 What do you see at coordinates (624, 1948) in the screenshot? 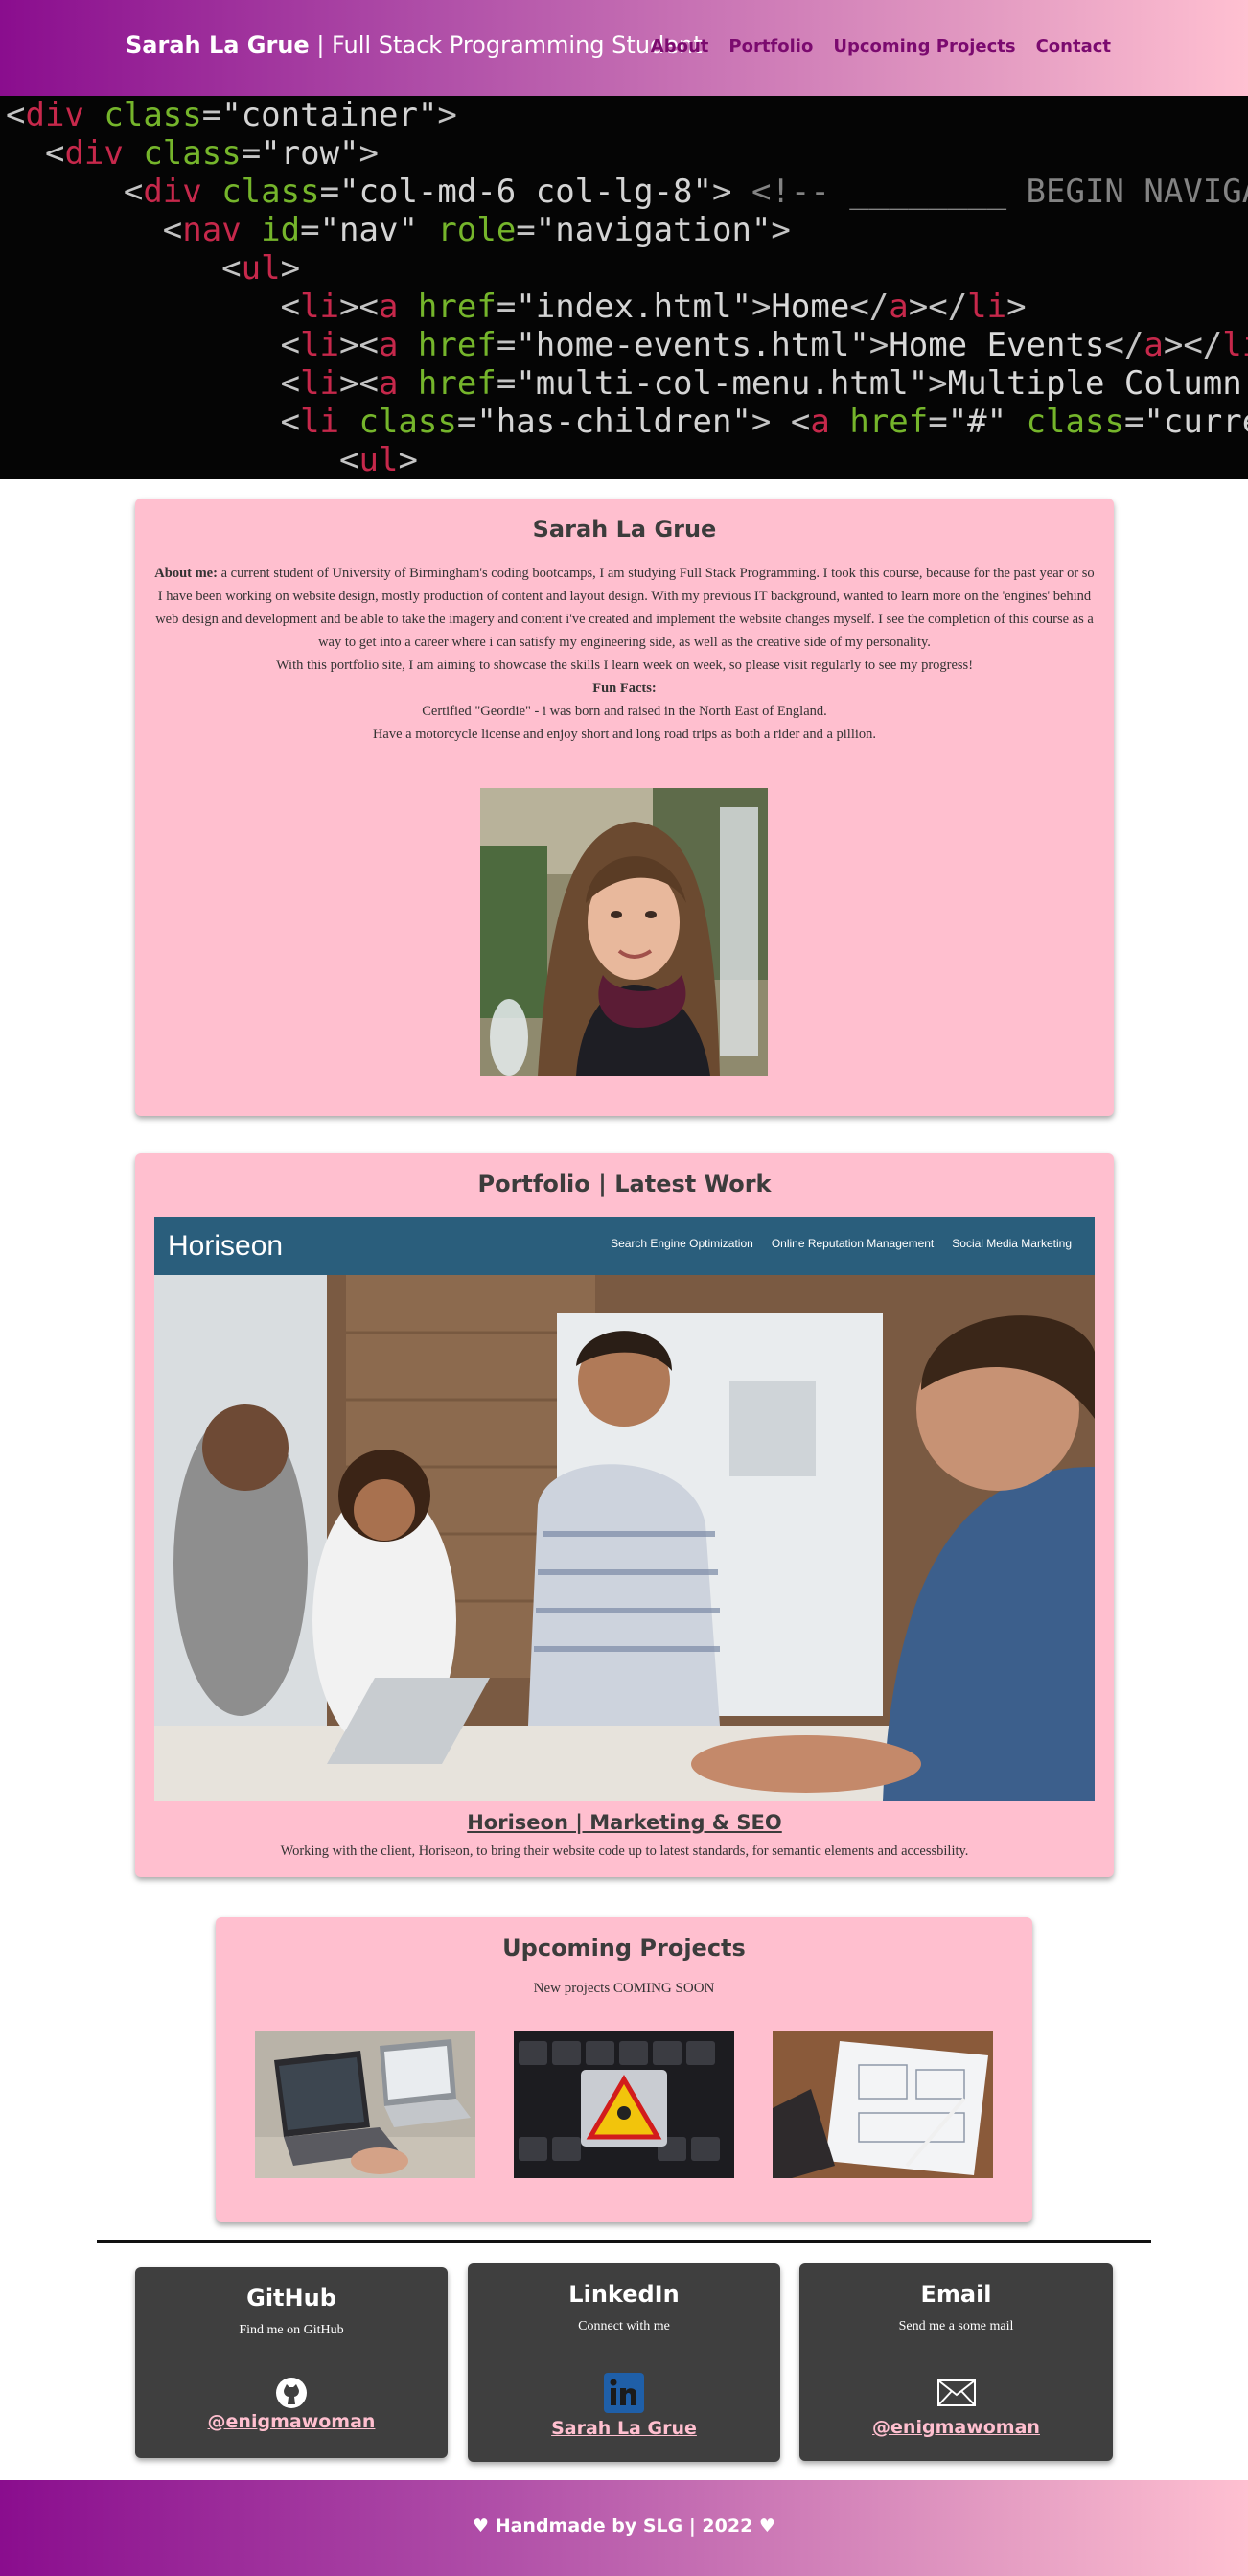
I see `upcoming-title: Upcoming Projects` at bounding box center [624, 1948].